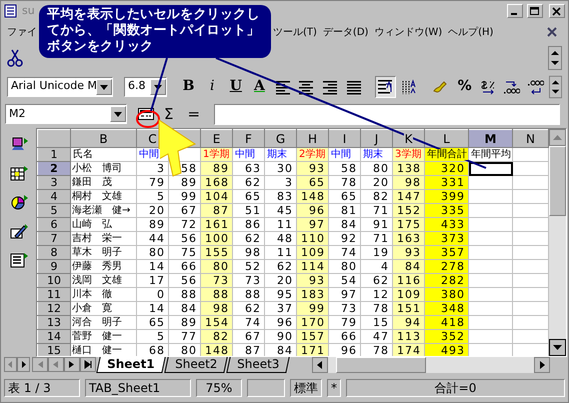 The image size is (569, 403). Describe the element at coordinates (19, 202) in the screenshot. I see `pie-chart-icon` at that location.